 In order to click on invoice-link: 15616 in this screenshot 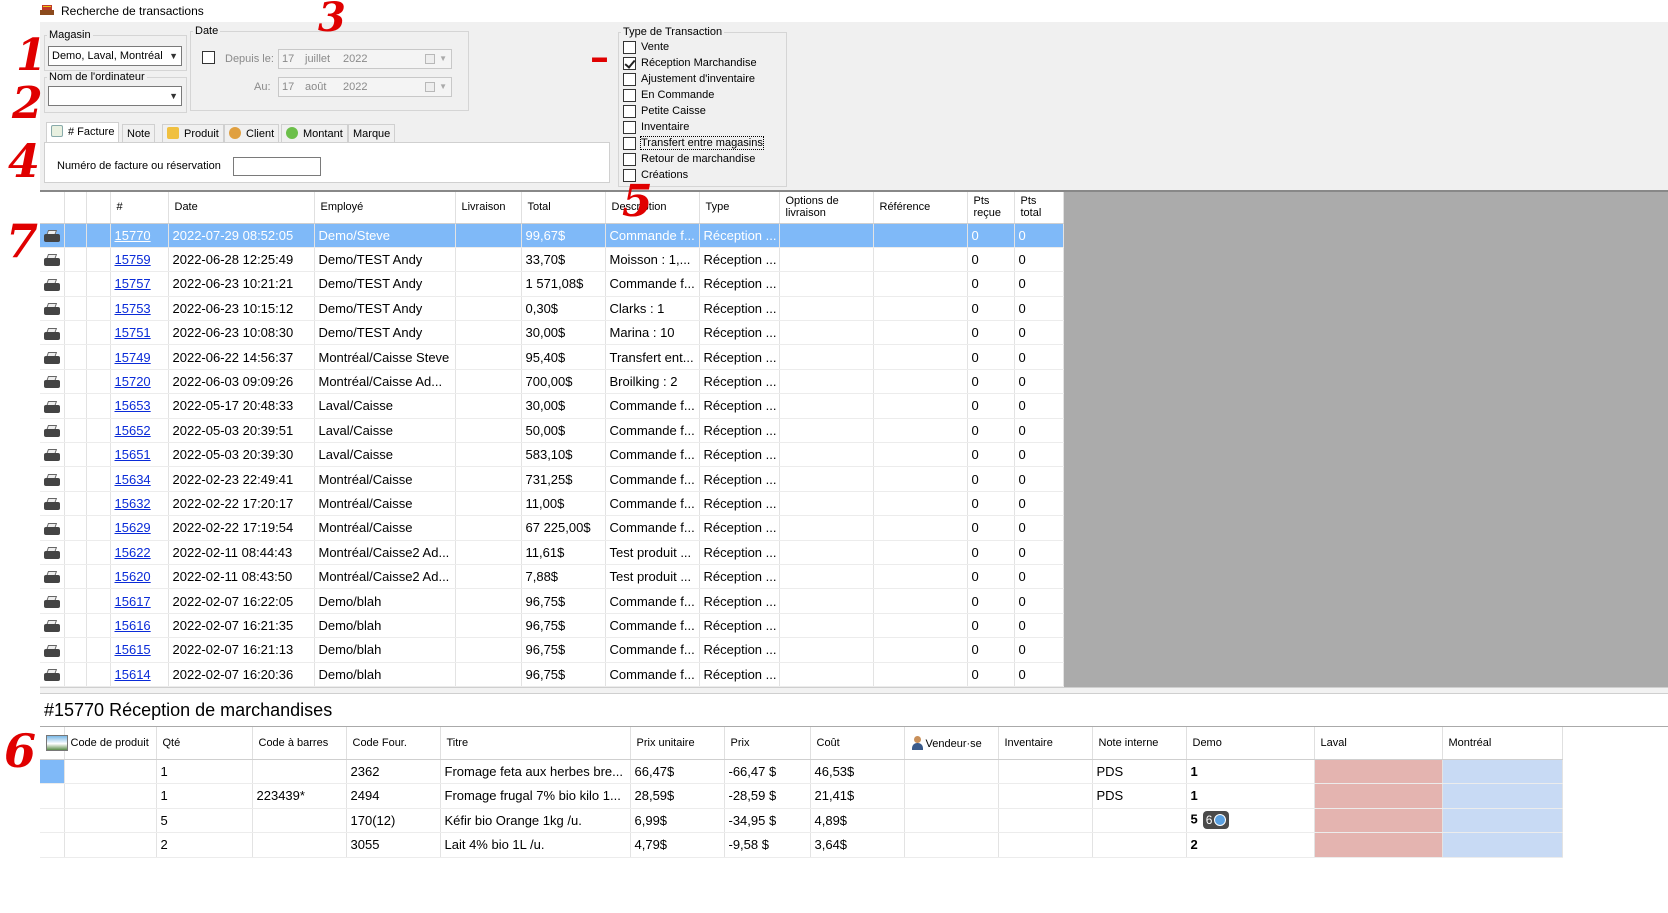, I will do `click(133, 625)`.